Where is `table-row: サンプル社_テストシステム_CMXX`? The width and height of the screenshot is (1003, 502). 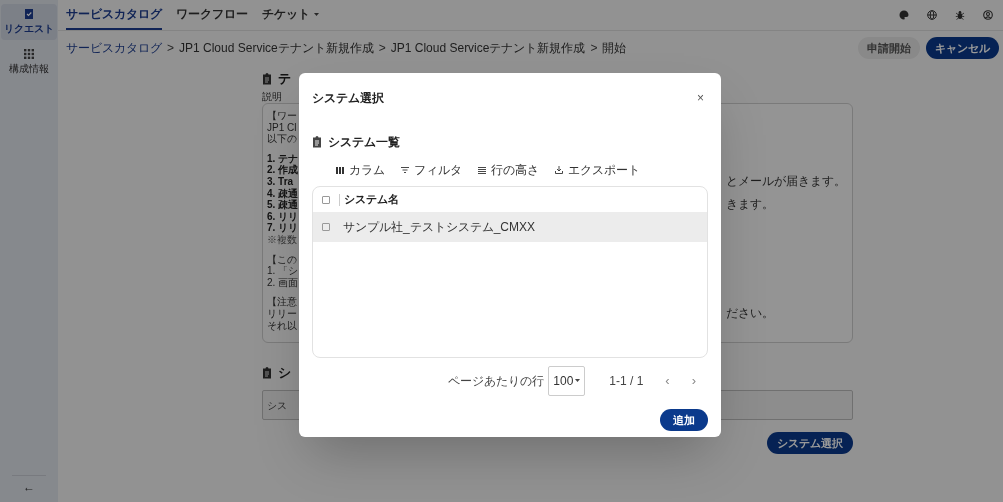
table-row: サンプル社_テストシステム_CMXX is located at coordinates (510, 227).